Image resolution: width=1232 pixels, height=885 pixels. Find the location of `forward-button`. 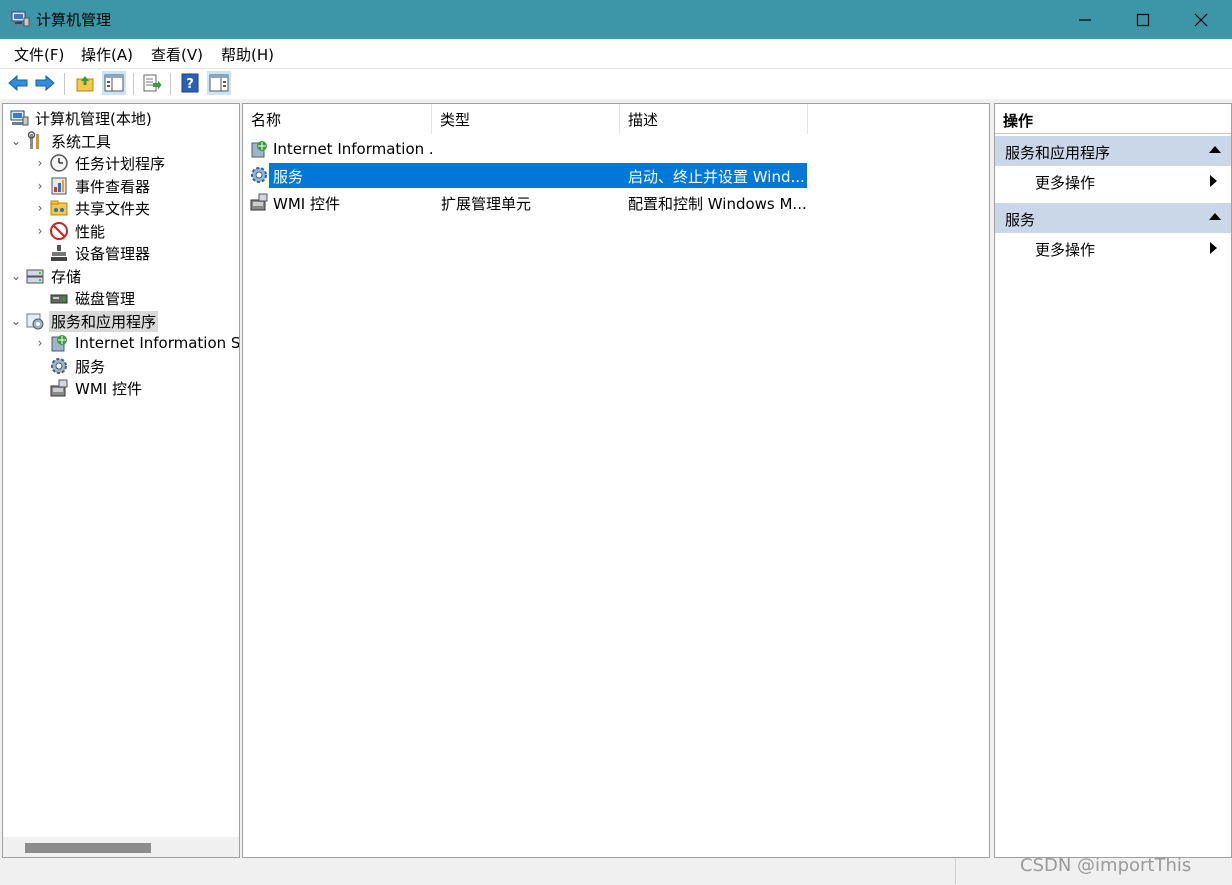

forward-button is located at coordinates (45, 83).